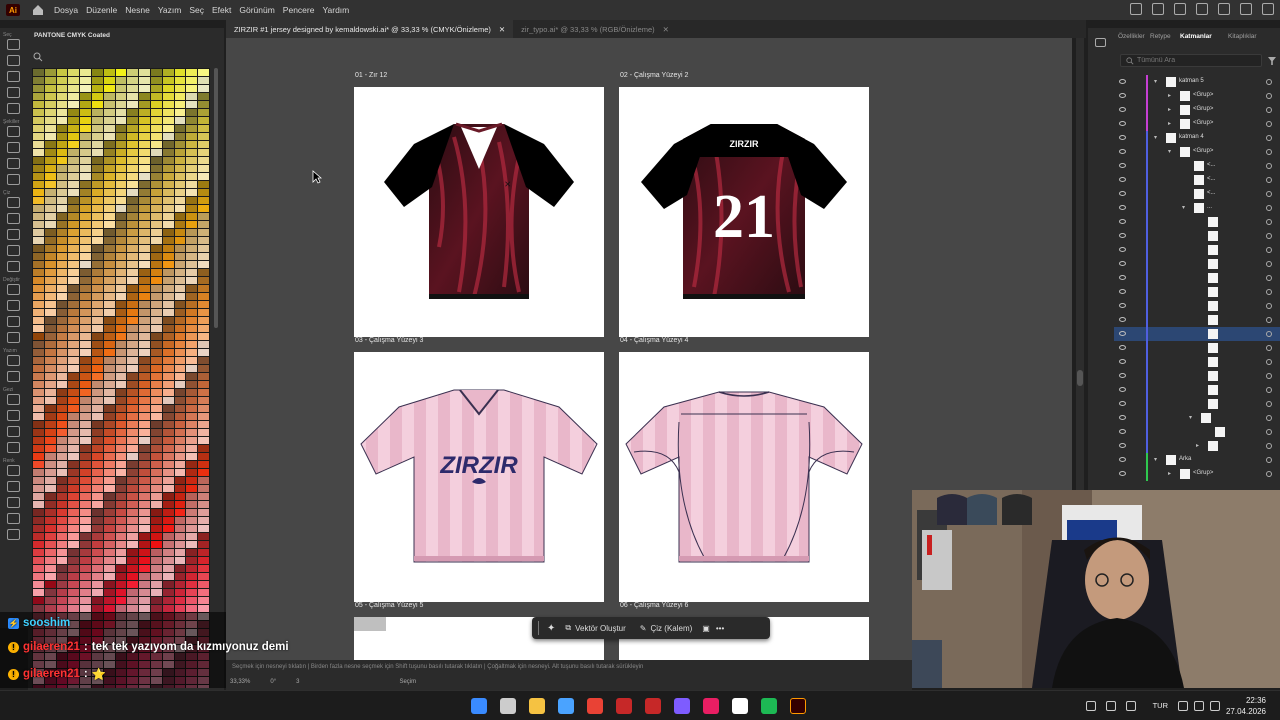  I want to click on panel-tab: Katmanlar, so click(1196, 36).